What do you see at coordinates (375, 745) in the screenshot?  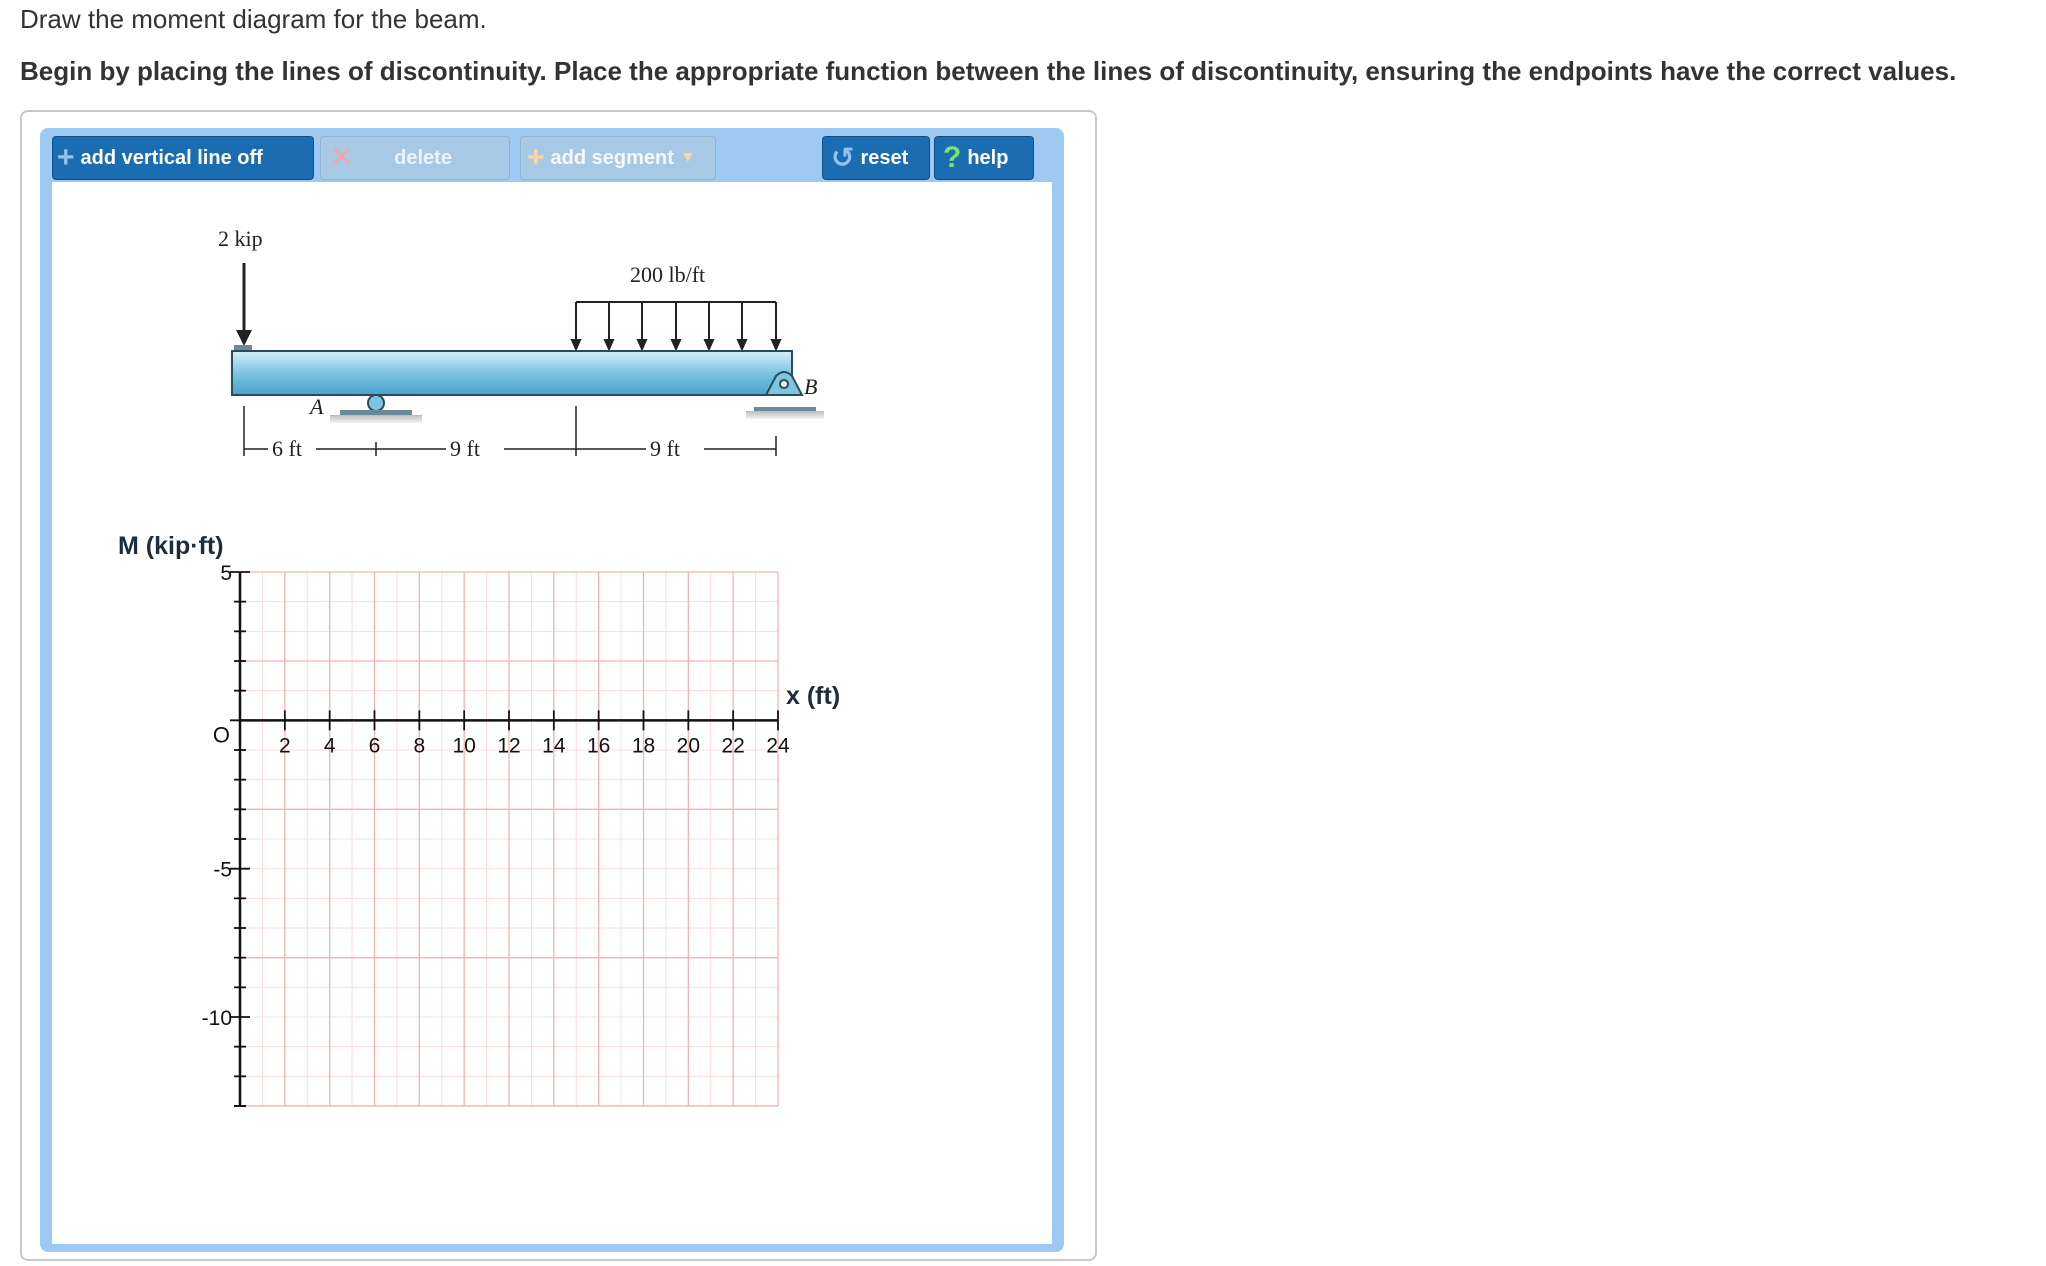 I see `x-tick-label: 6` at bounding box center [375, 745].